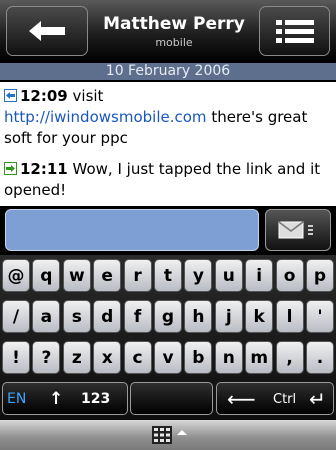 The image size is (336, 450). I want to click on caret-up-icon, so click(182, 432).